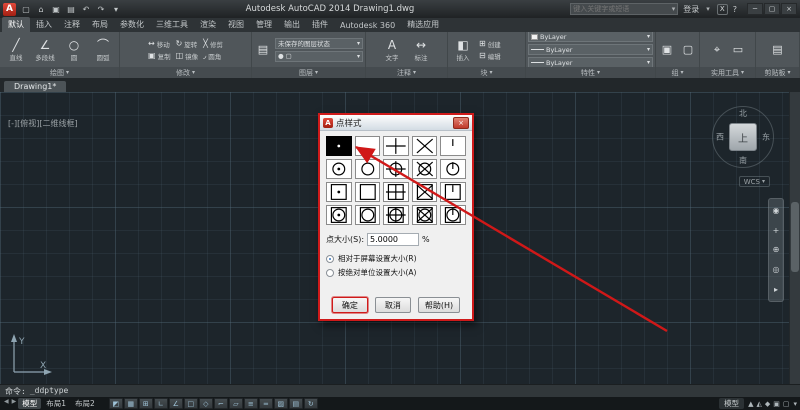 This screenshot has width=800, height=410. What do you see at coordinates (86, 9) in the screenshot?
I see `undo-icon: ↶` at bounding box center [86, 9].